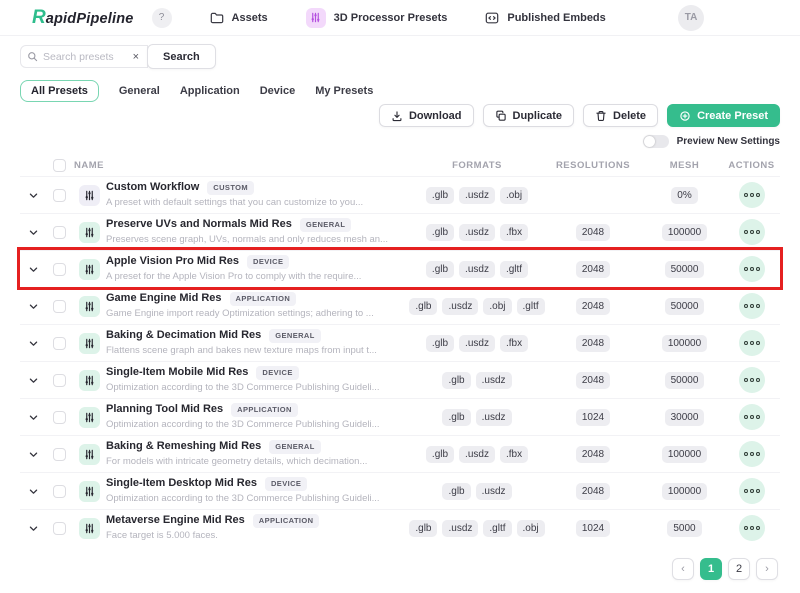  Describe the element at coordinates (400, 569) in the screenshot. I see `pagination: ‹ 1 2 ›` at that location.